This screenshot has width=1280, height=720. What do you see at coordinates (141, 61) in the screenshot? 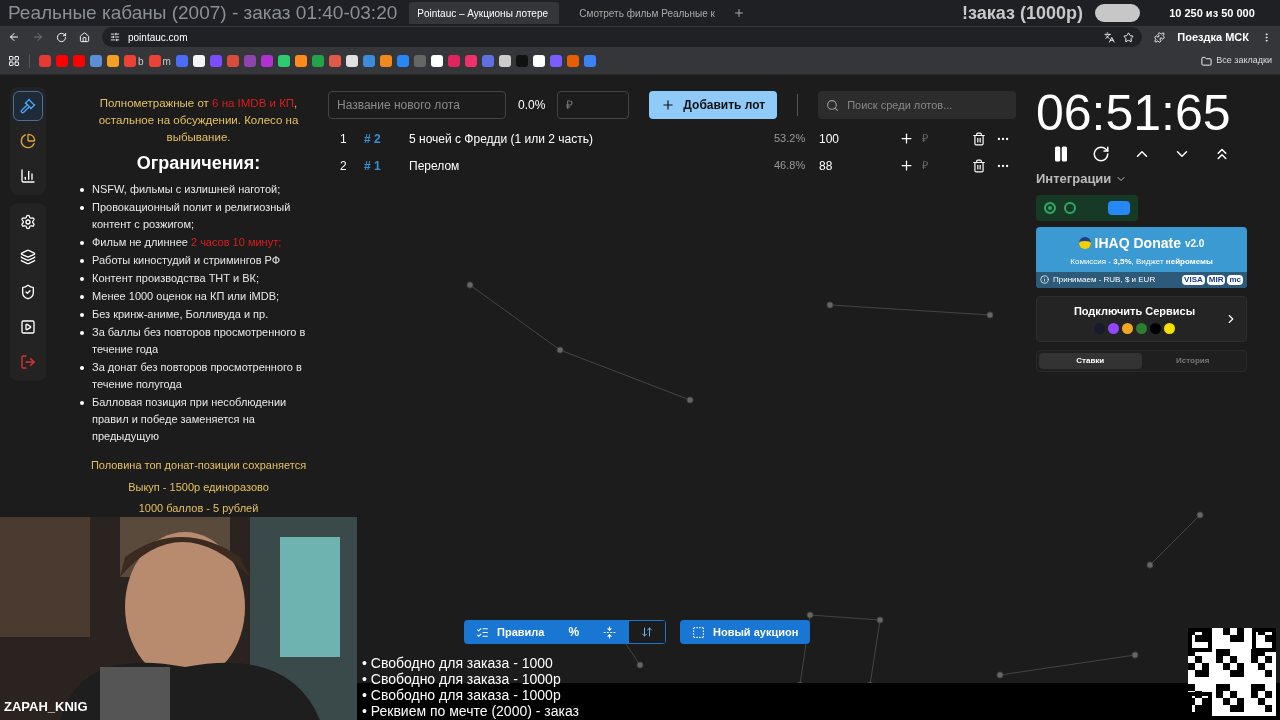
I see `bookmark-label: b` at bounding box center [141, 61].